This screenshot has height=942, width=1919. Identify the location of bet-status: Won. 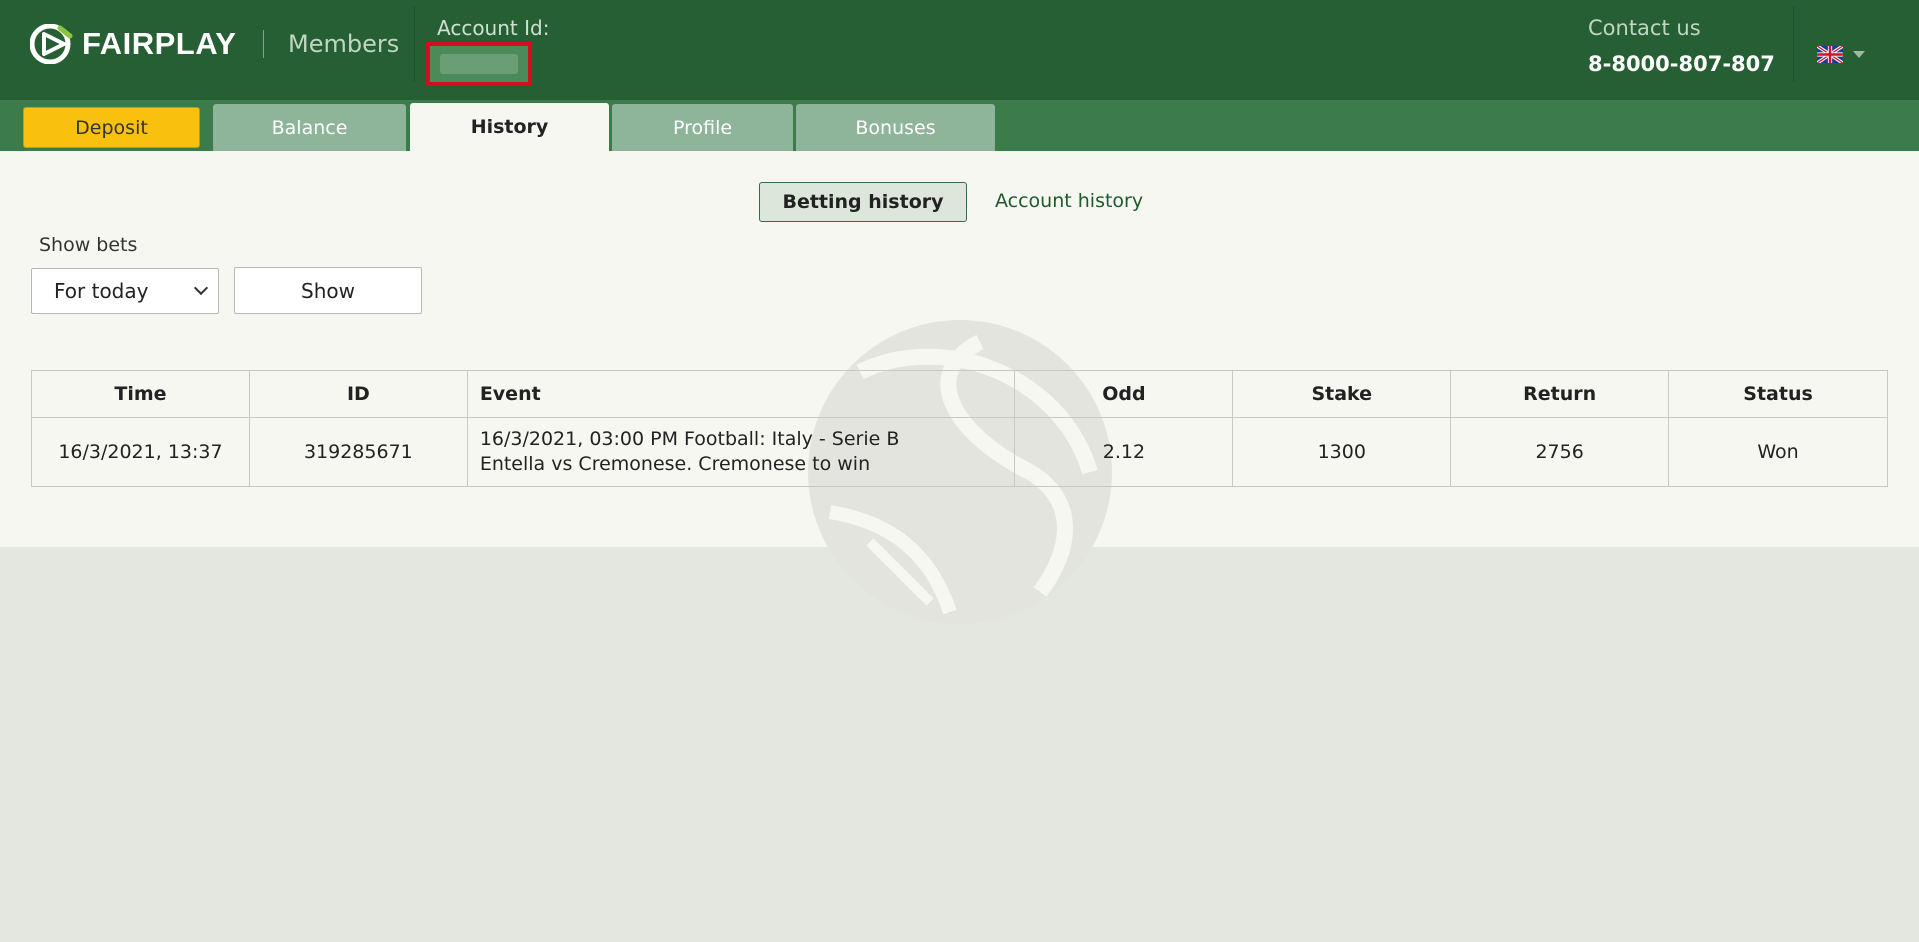
(1778, 452).